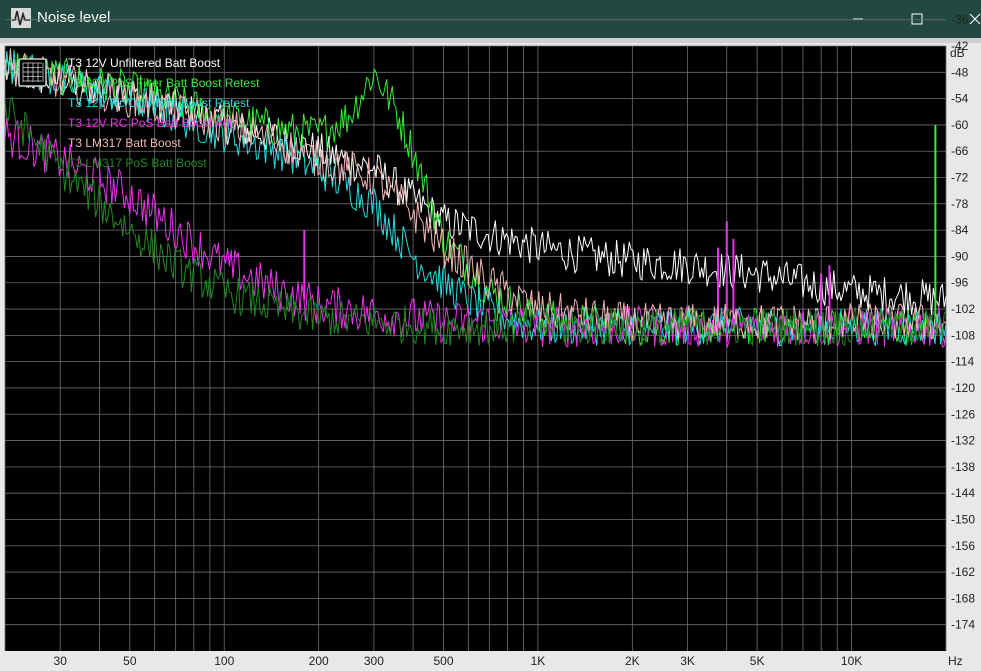 The height and width of the screenshot is (671, 981). What do you see at coordinates (963, 388) in the screenshot?
I see `y-tick-label: -120` at bounding box center [963, 388].